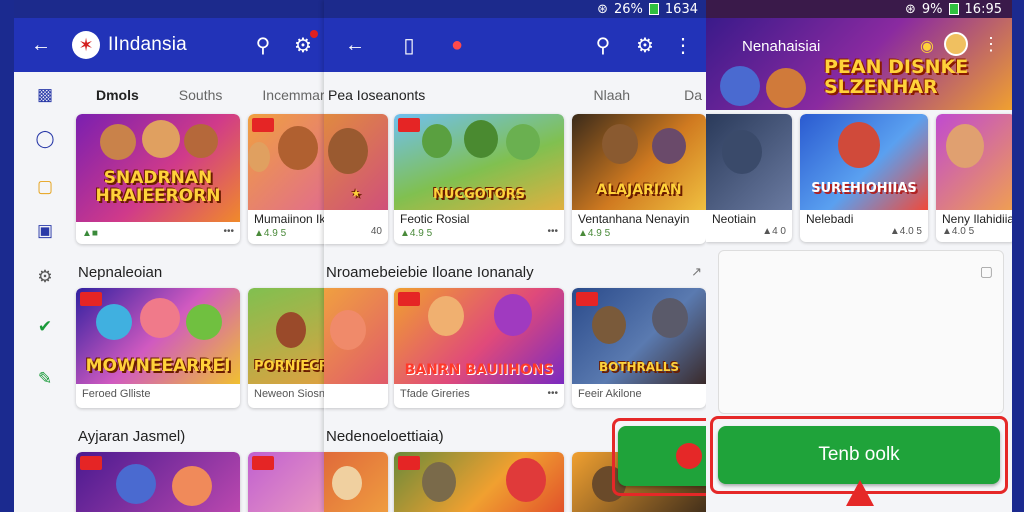 This screenshot has height=512, width=1024. I want to click on edit-icon: ✎, so click(45, 379).